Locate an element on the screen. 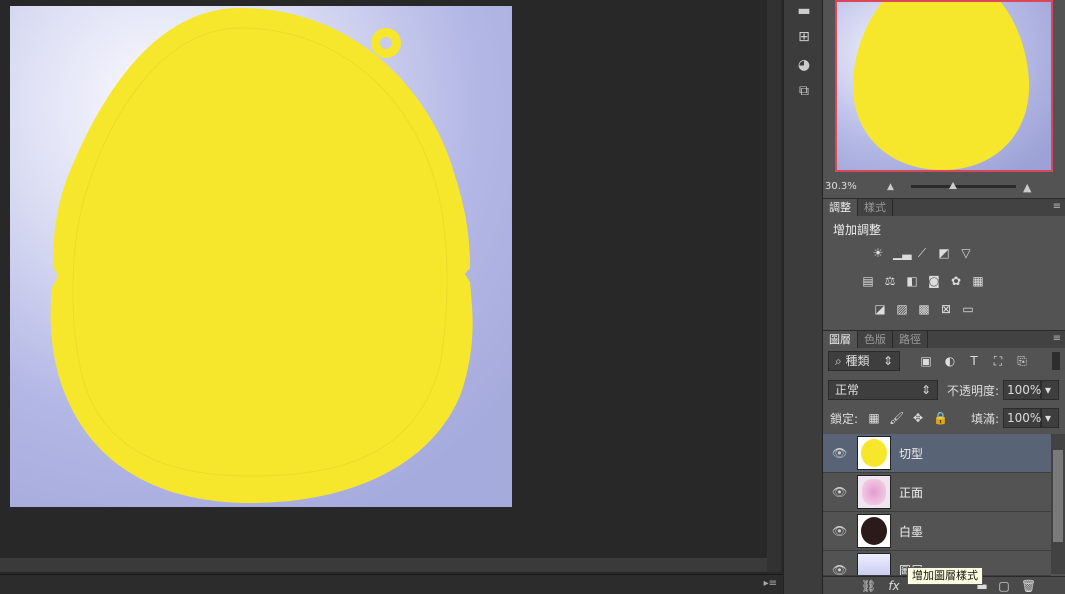 This screenshot has width=1065, height=594. navigator-panel: 30.3% ▲ ▲ is located at coordinates (944, 99).